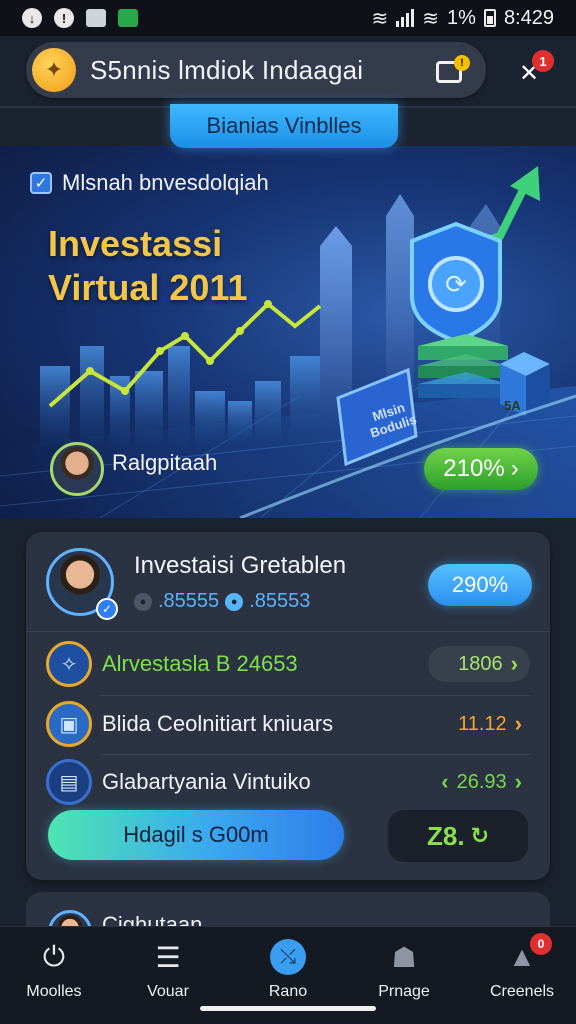 Image resolution: width=576 pixels, height=1024 pixels. I want to click on stat-b: .85553, so click(280, 601).